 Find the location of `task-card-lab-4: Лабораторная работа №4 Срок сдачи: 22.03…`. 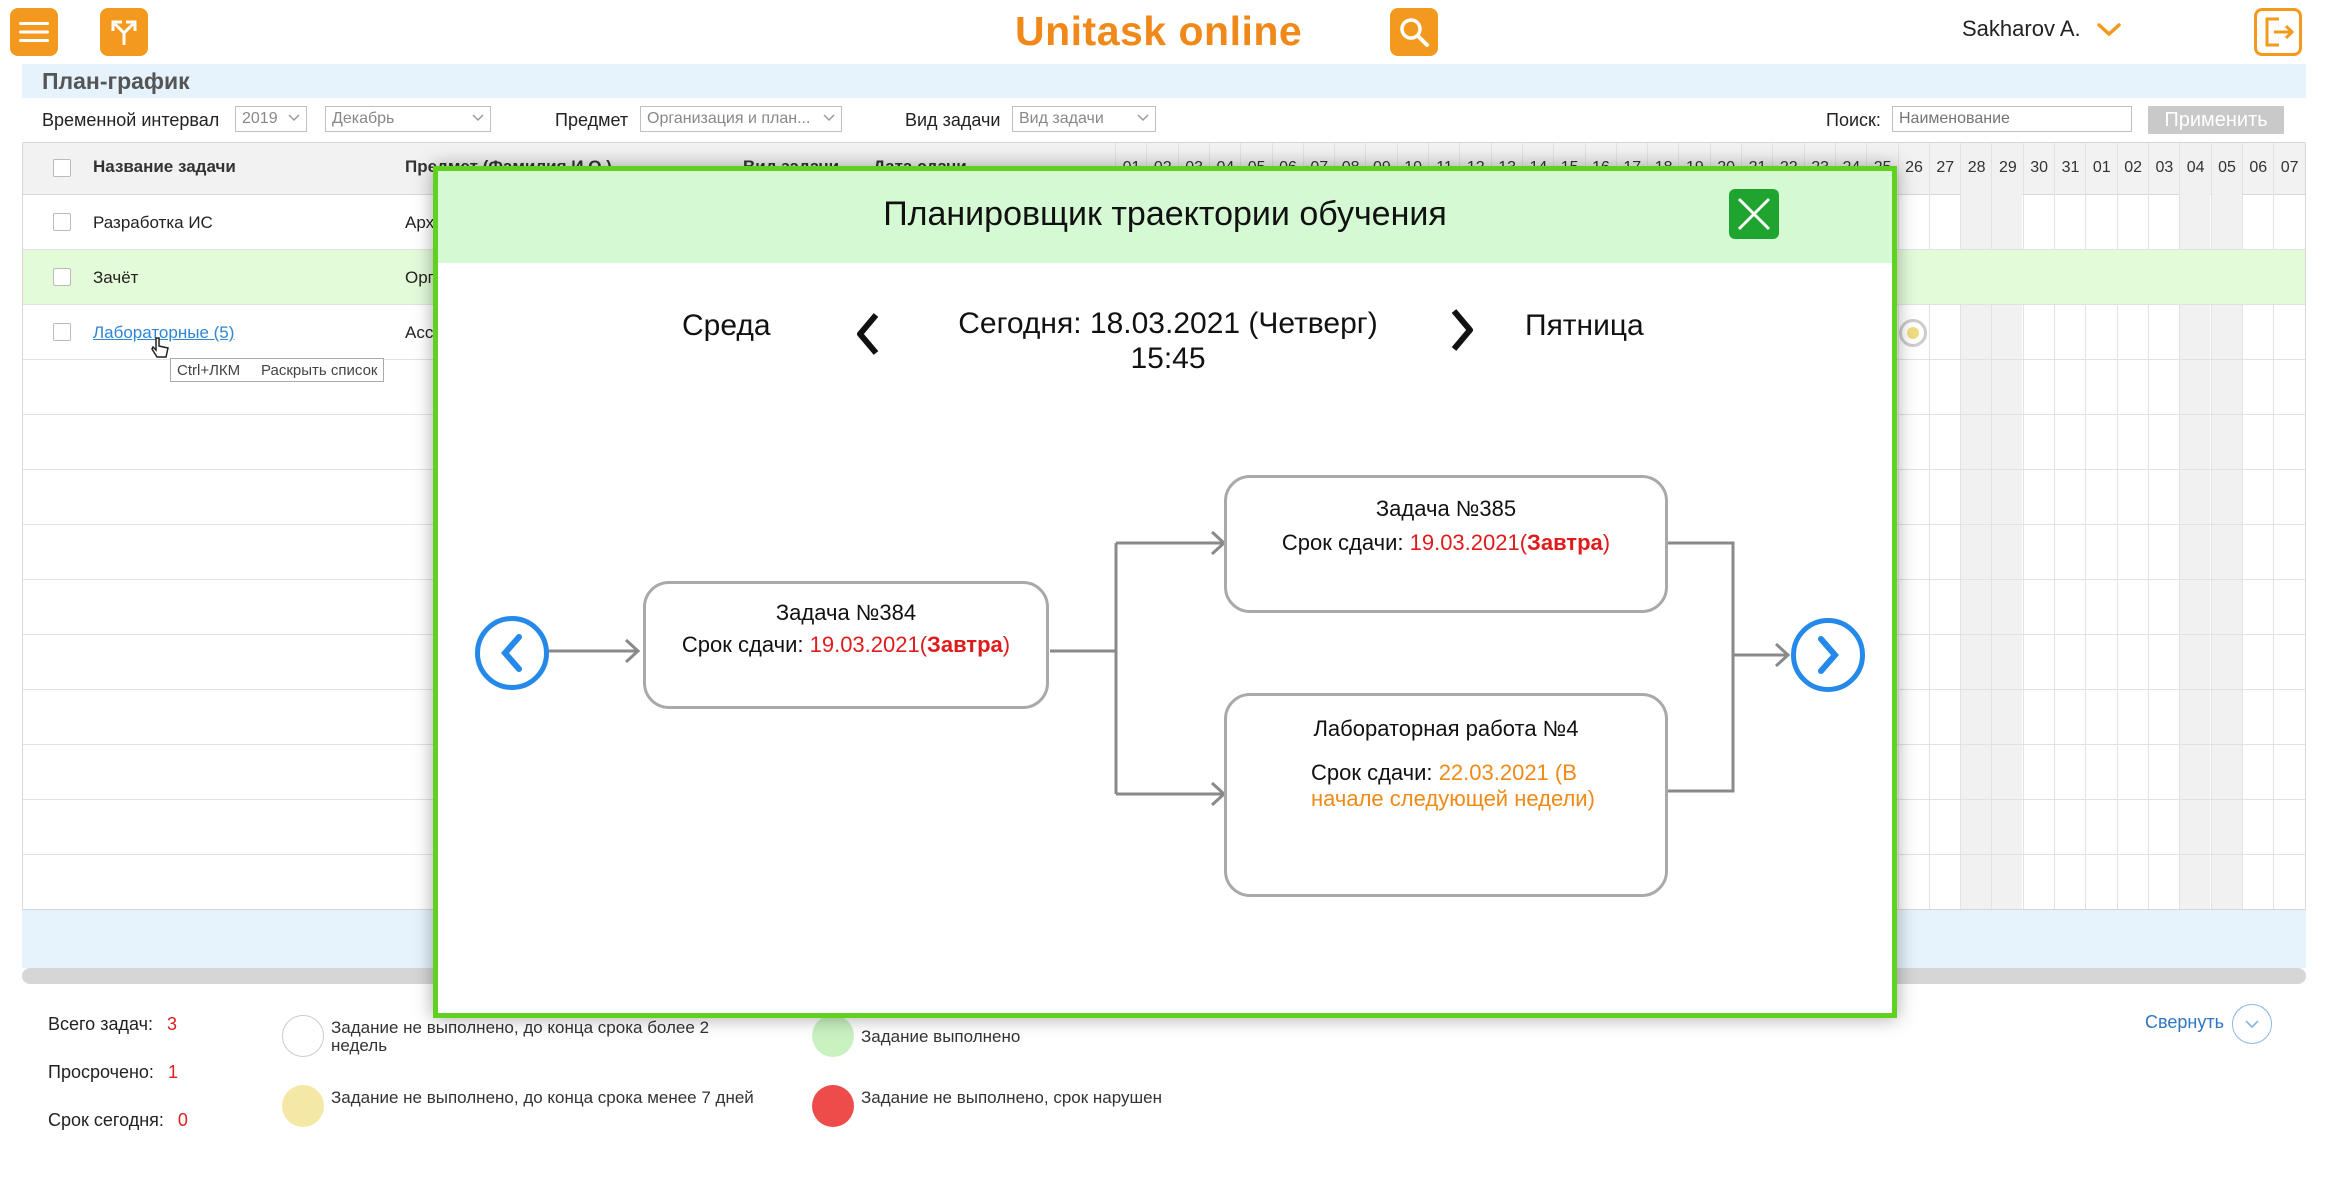

task-card-lab-4: Лабораторная работа №4 Срок сдачи: 22.03… is located at coordinates (1446, 795).